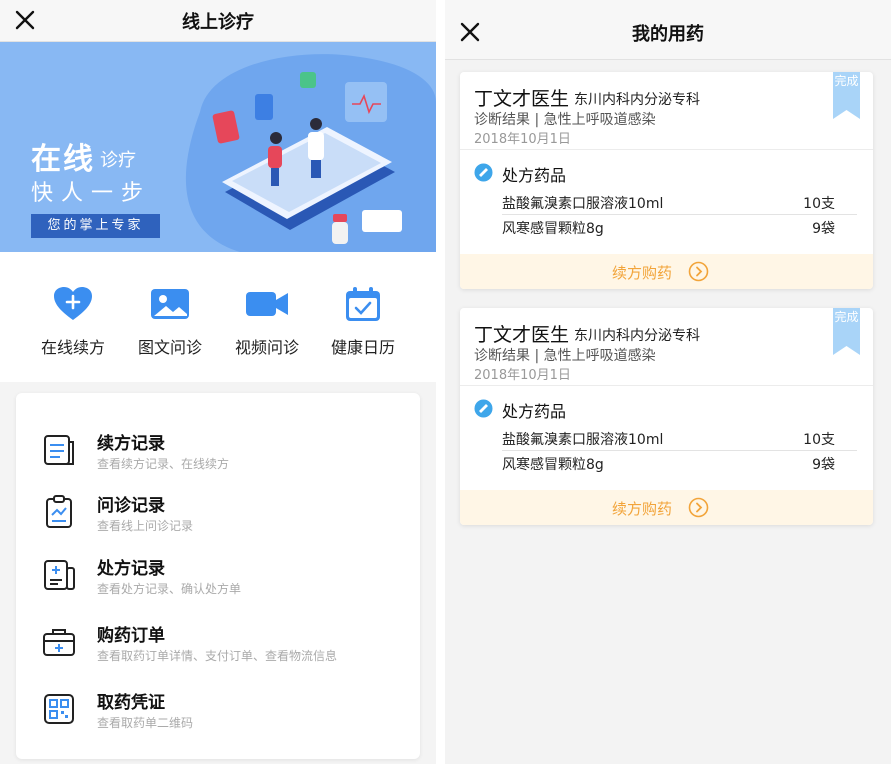  Describe the element at coordinates (118, 160) in the screenshot. I see `banner-headline-small: 诊疗` at that location.